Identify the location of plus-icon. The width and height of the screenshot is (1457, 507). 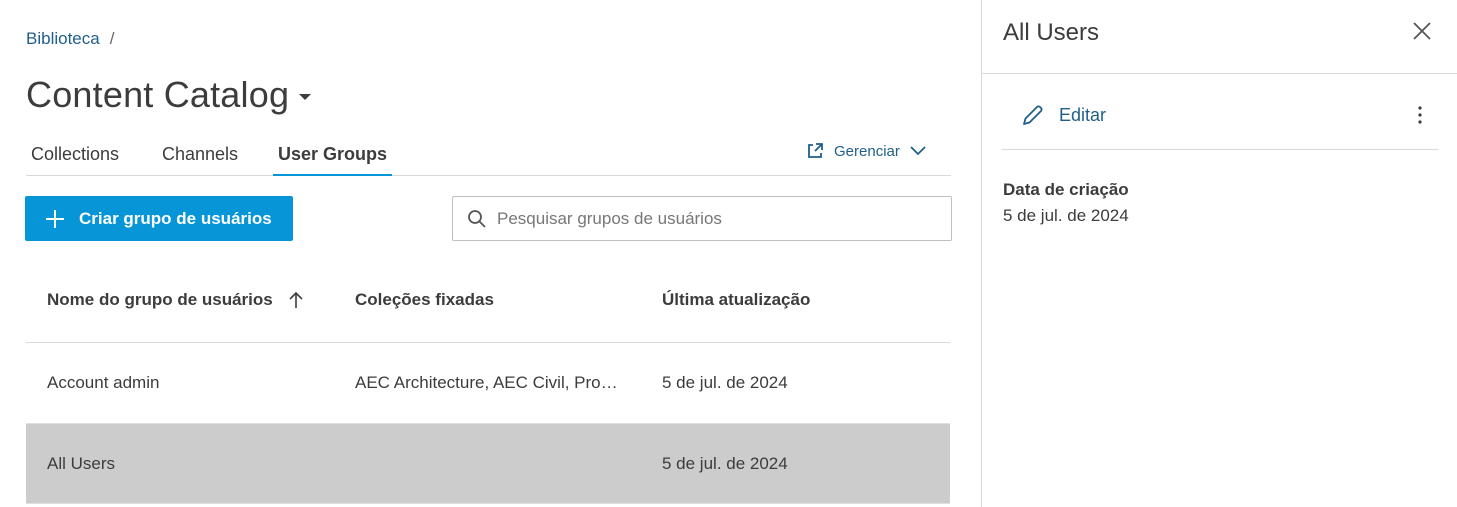
(55, 218).